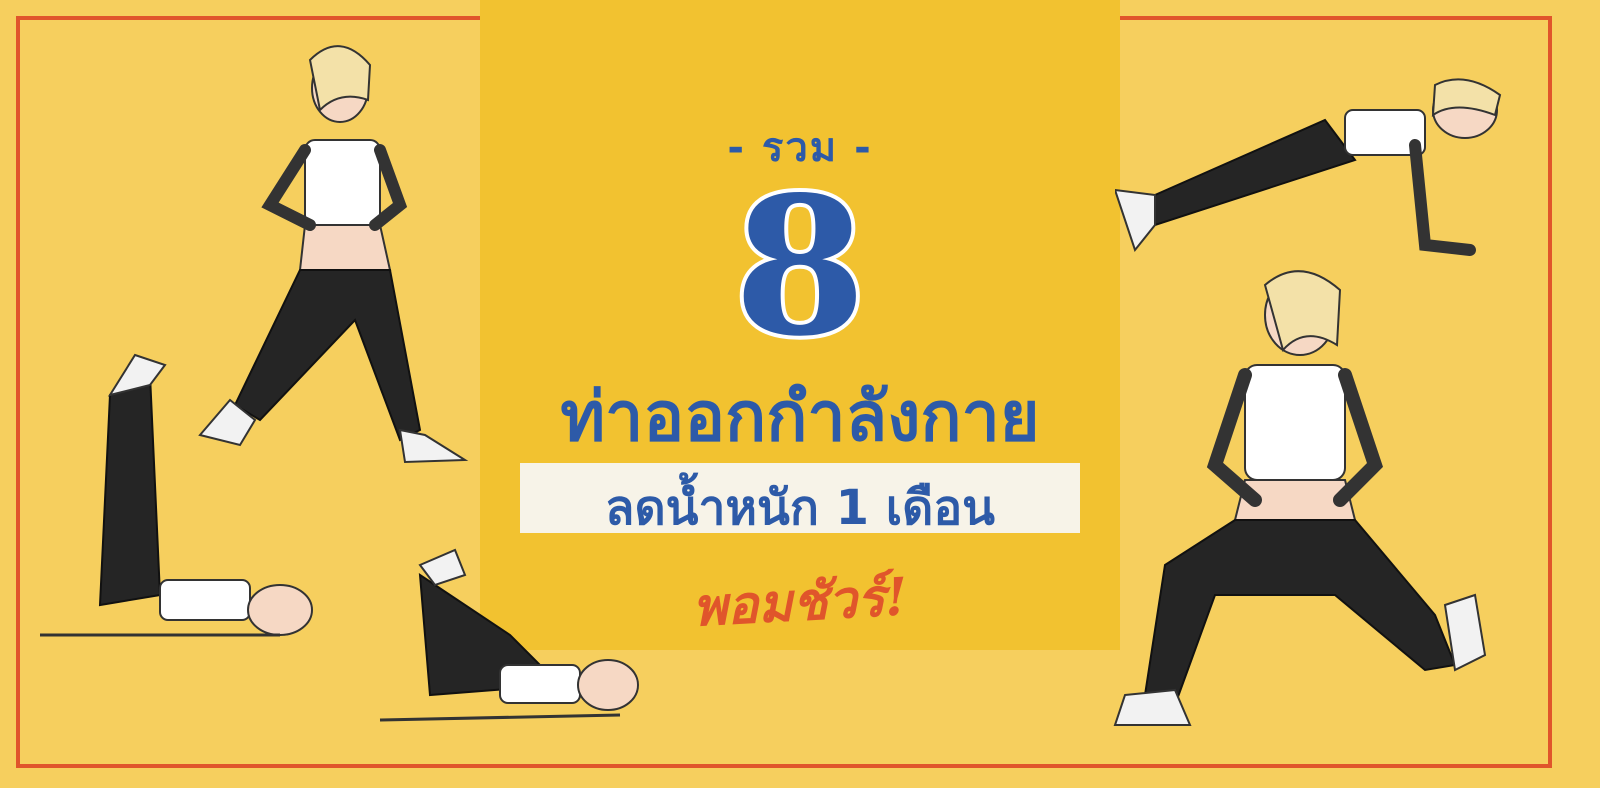 This screenshot has width=1600, height=788. What do you see at coordinates (800, 417) in the screenshot?
I see `headline-text: ท่าออกกำลังกาย` at bounding box center [800, 417].